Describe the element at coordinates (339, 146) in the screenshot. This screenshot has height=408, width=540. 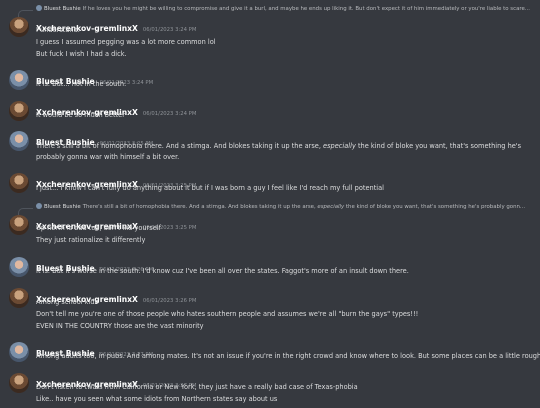
I see `emphasis-text: especially` at that location.